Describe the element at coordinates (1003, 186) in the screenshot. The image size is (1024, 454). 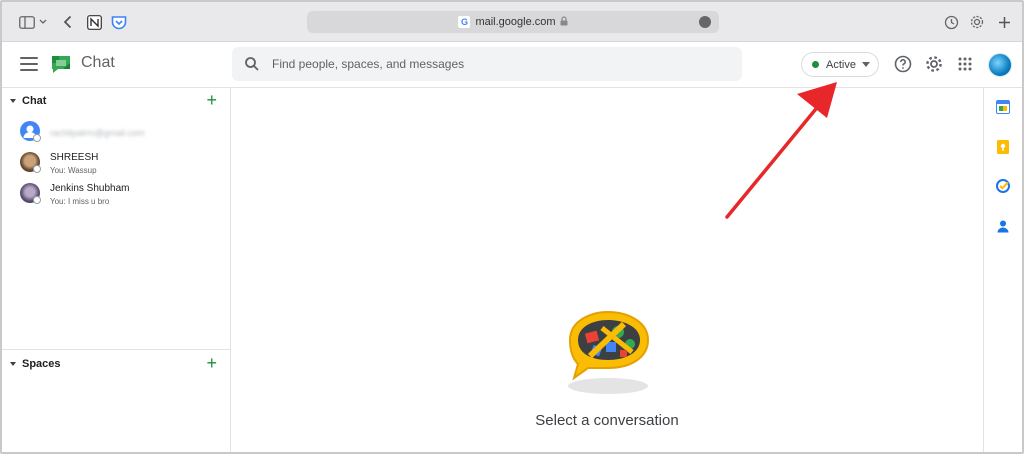
I see `tasks-icon` at that location.